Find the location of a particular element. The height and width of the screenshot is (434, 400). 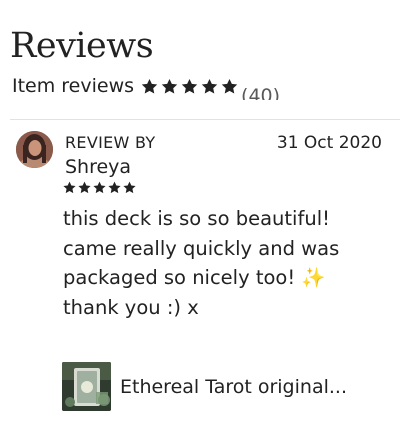

reviewer-name: Shreya is located at coordinates (98, 167).